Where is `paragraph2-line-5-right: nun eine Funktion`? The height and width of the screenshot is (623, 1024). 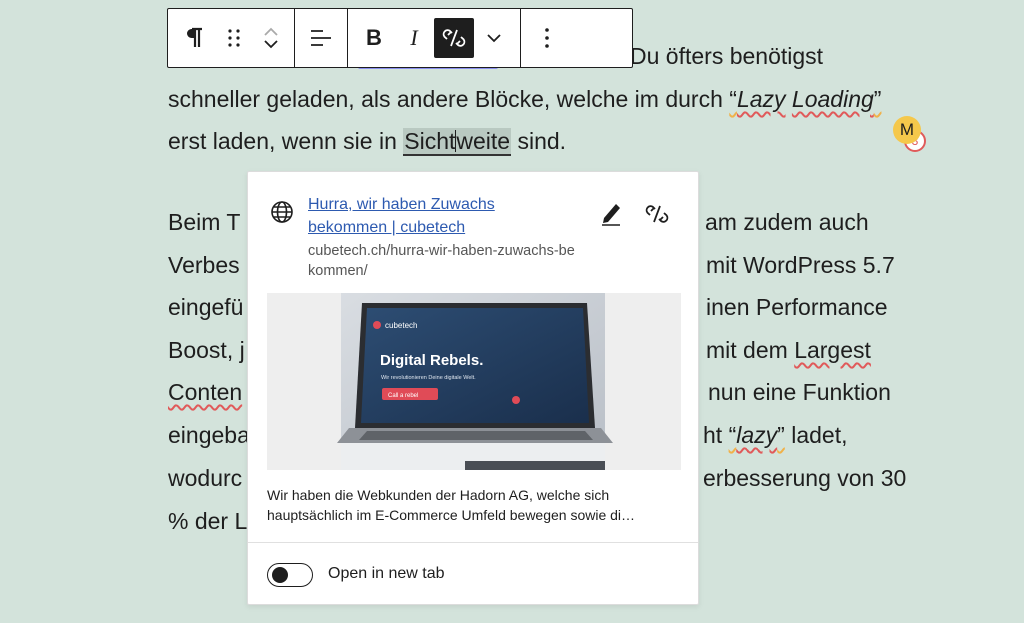
paragraph2-line-5-right: nun eine Funktion is located at coordinates (799, 392).